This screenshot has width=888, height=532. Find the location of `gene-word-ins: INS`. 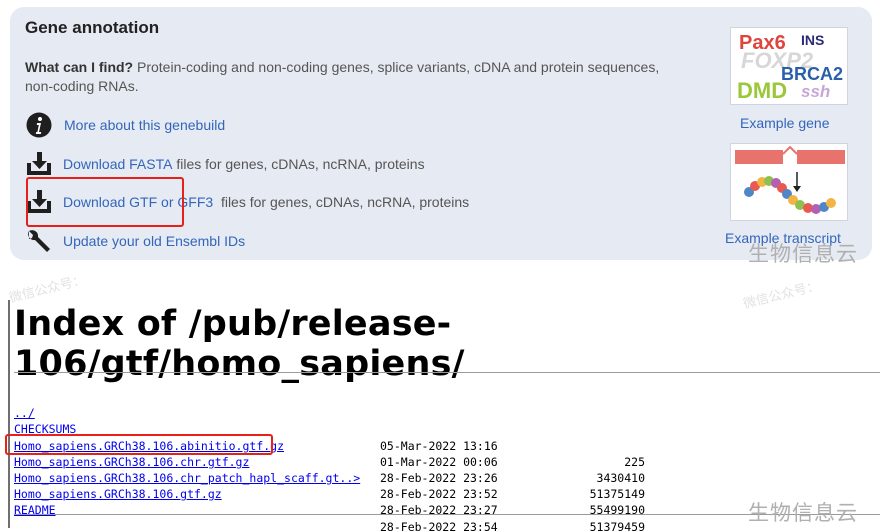

gene-word-ins: INS is located at coordinates (813, 40).